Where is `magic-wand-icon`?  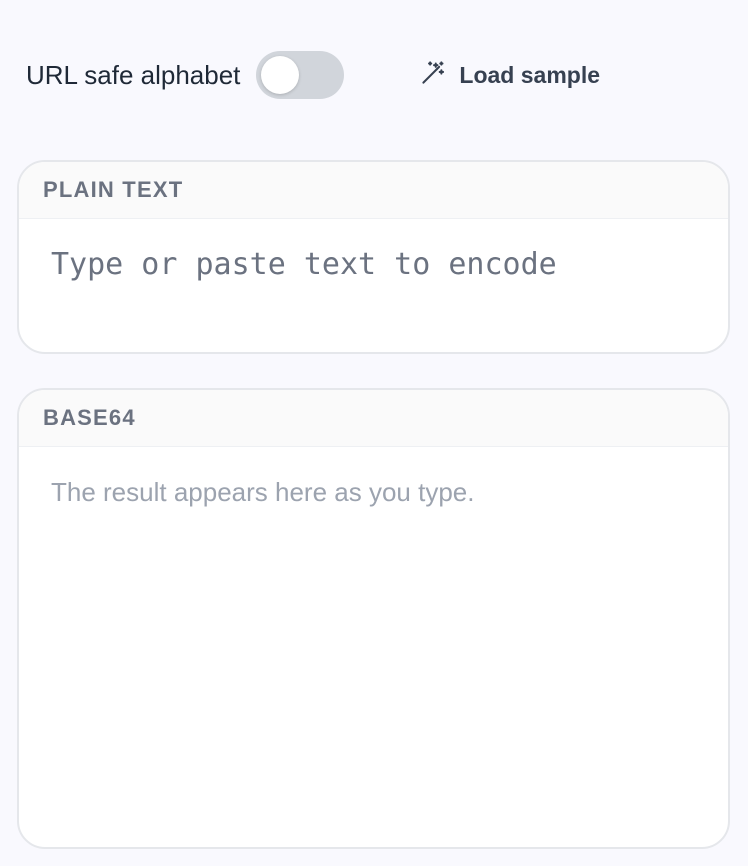
magic-wand-icon is located at coordinates (439, 75).